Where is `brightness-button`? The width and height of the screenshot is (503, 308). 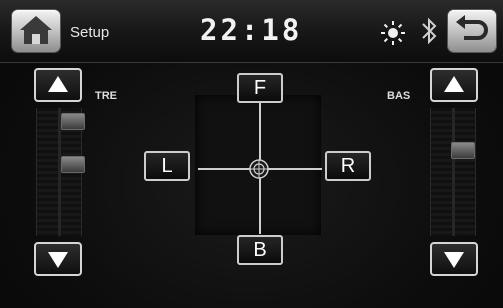
brightness-button is located at coordinates (393, 35).